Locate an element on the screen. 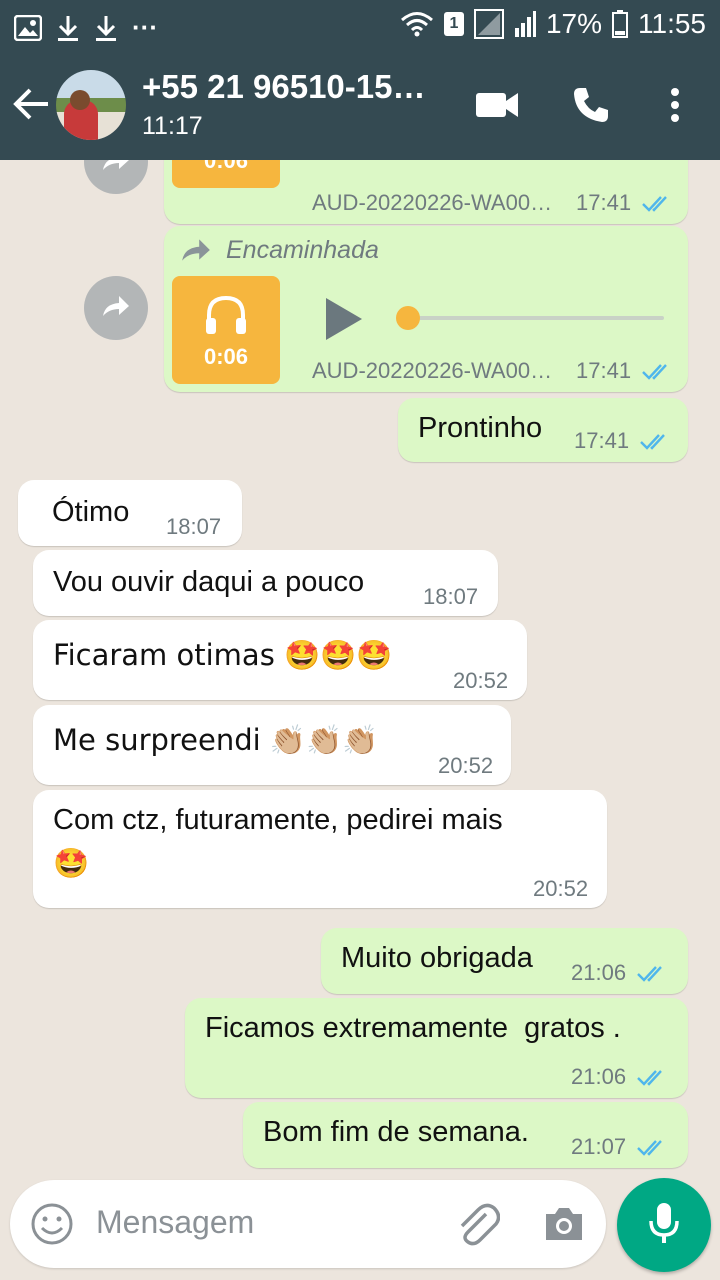 The height and width of the screenshot is (1280, 720). battery-icon is located at coordinates (620, 24).